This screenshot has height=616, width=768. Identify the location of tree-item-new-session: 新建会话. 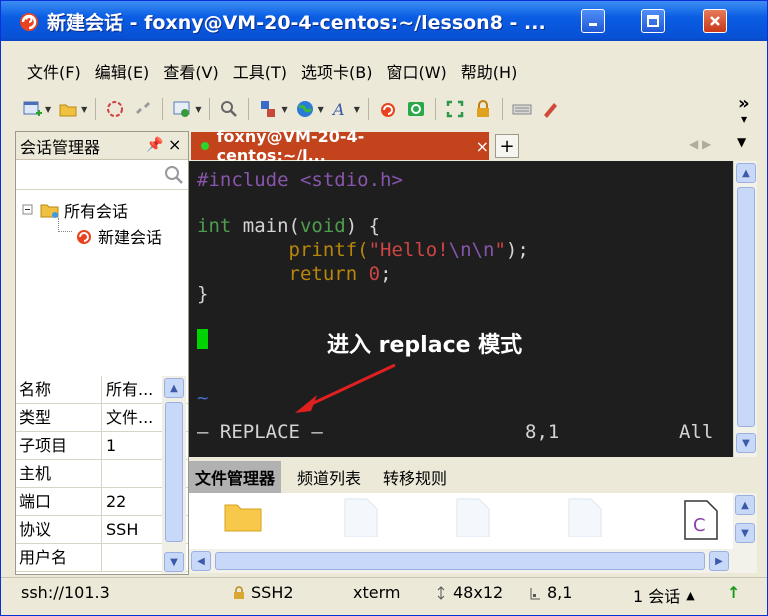
(118, 236).